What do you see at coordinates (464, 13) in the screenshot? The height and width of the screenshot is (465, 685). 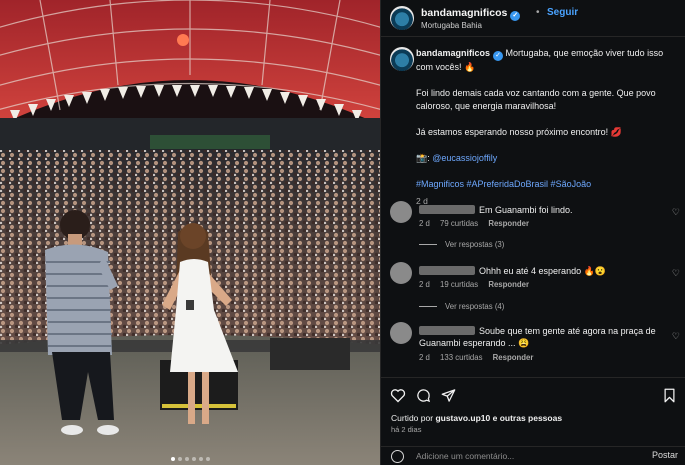 I see `account-username-text: bandamagnificos` at bounding box center [464, 13].